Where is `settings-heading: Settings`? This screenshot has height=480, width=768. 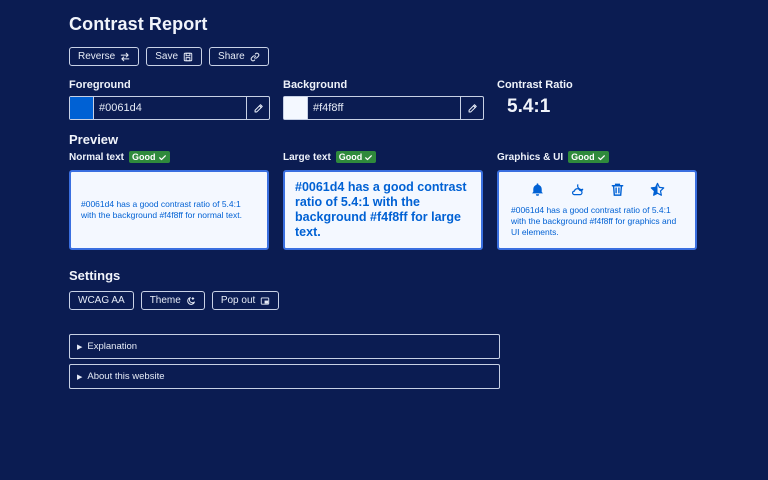 settings-heading: Settings is located at coordinates (95, 275).